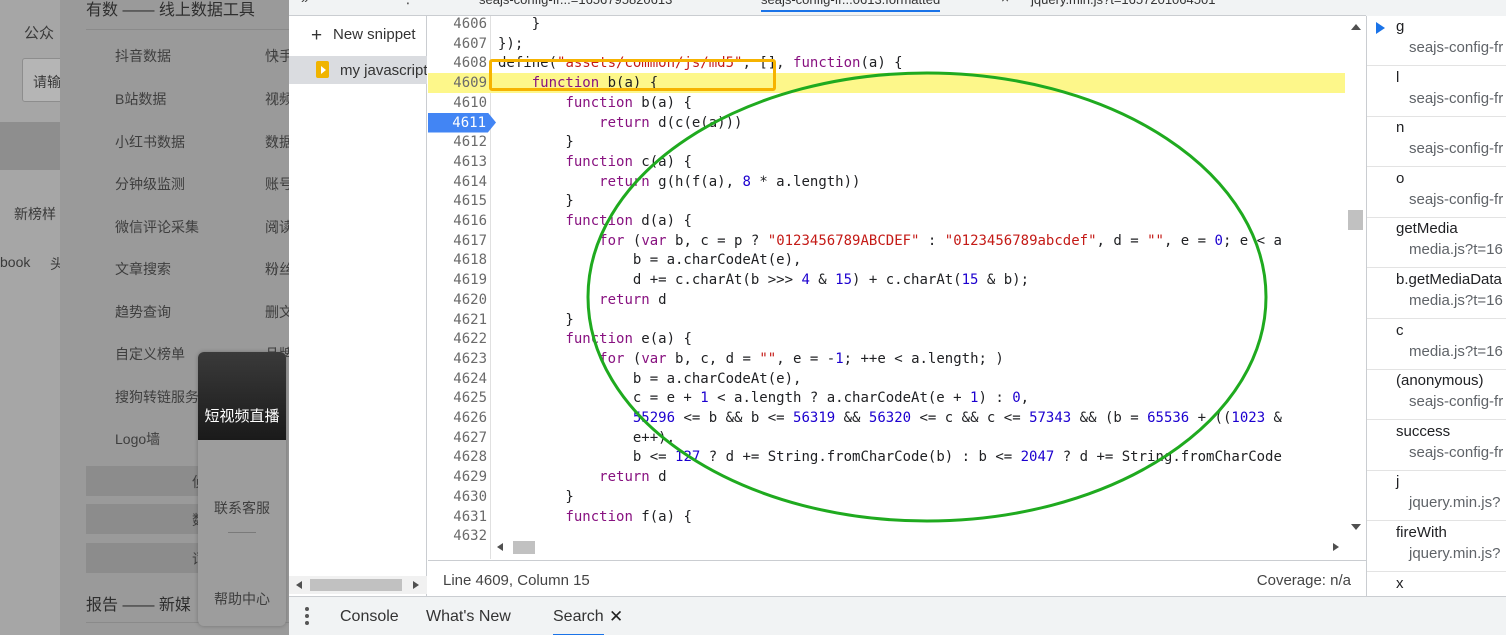  Describe the element at coordinates (140, 99) in the screenshot. I see `menu-item-1: B站数据` at that location.